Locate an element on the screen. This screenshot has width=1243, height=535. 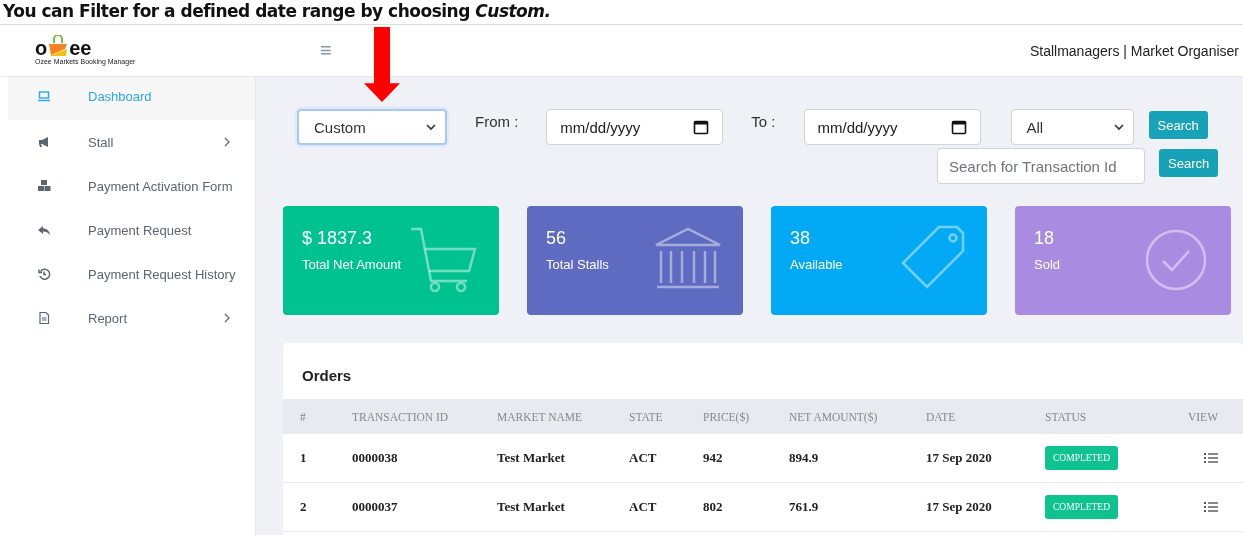
table-cell: 761.9 is located at coordinates (804, 507).